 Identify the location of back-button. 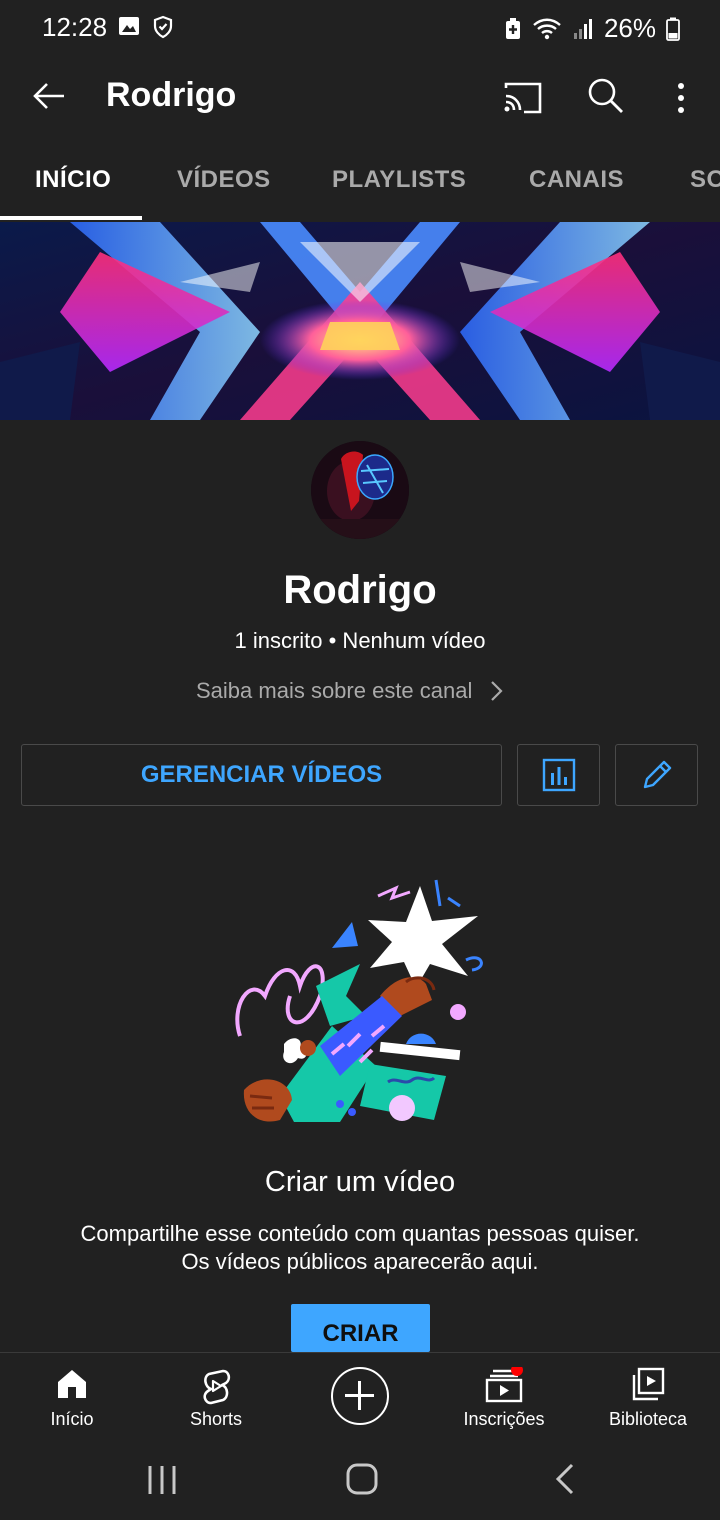
(50, 96).